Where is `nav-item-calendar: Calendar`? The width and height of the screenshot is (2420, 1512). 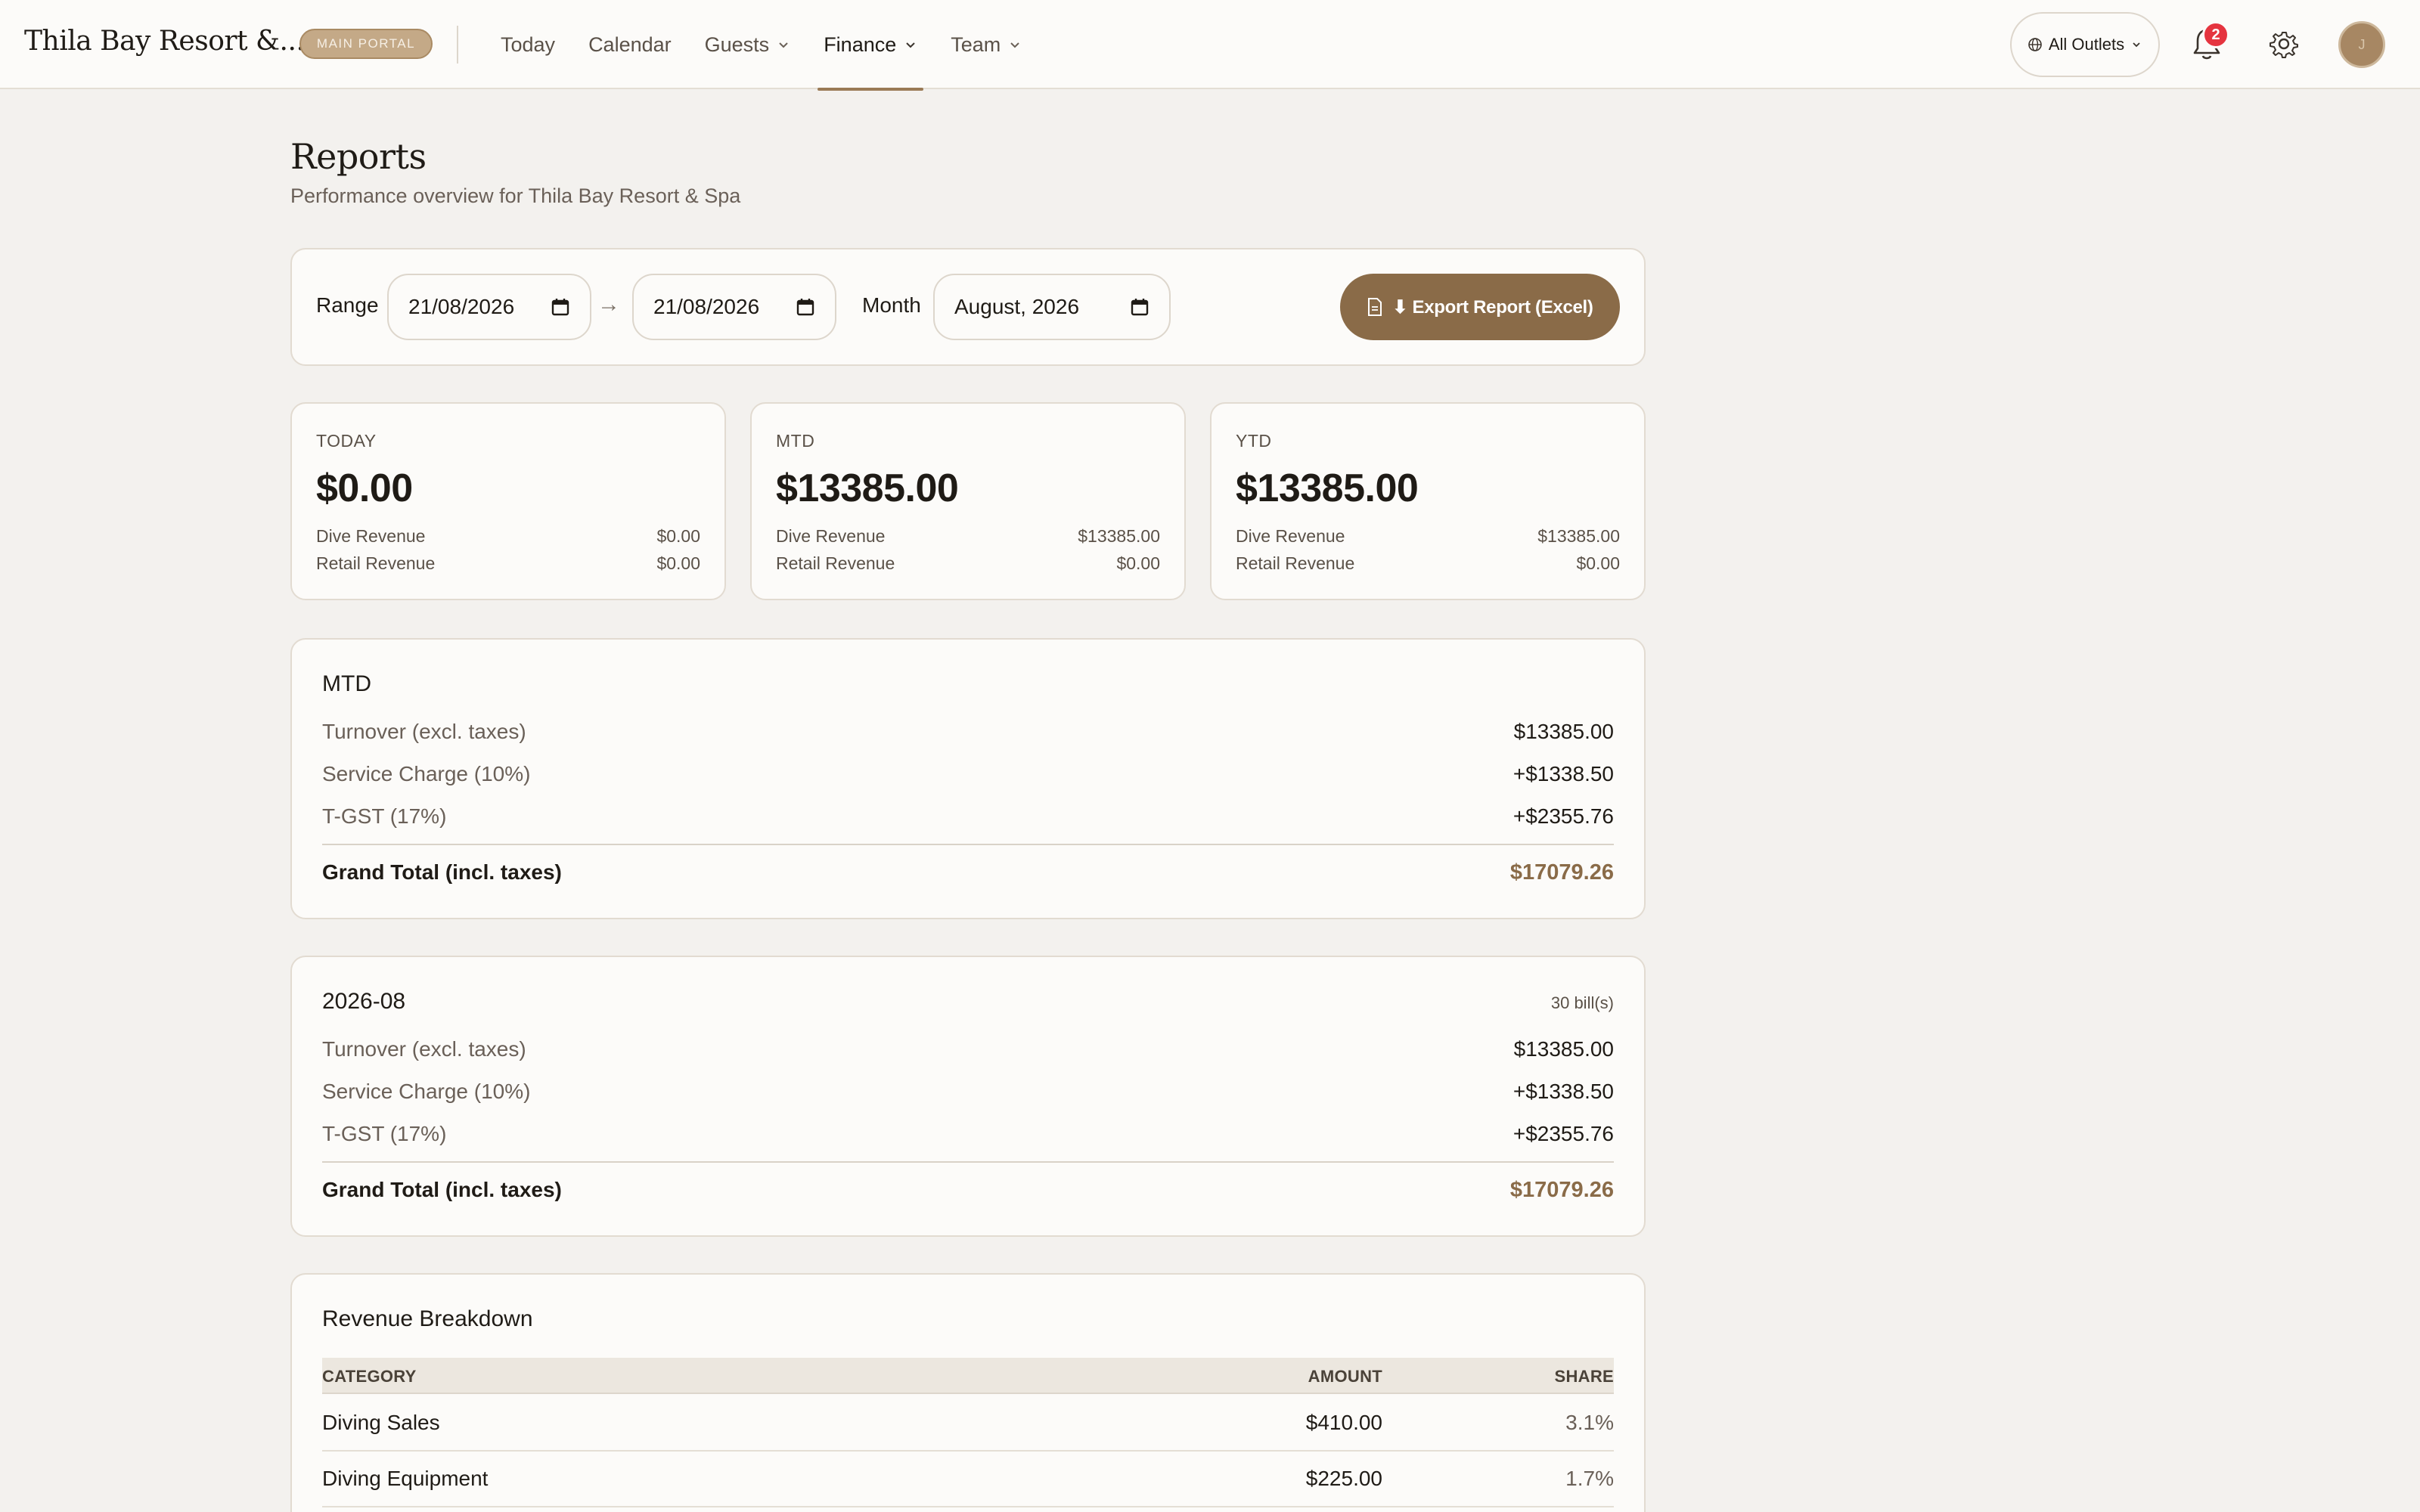 nav-item-calendar: Calendar is located at coordinates (630, 44).